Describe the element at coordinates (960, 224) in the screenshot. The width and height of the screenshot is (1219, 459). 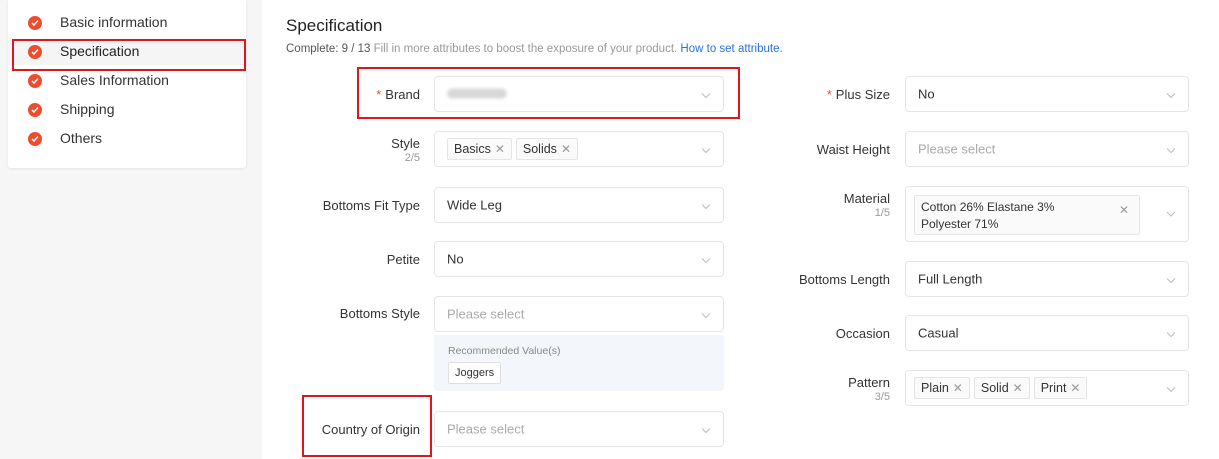
I see `material-line-2: Polyester 71%` at that location.